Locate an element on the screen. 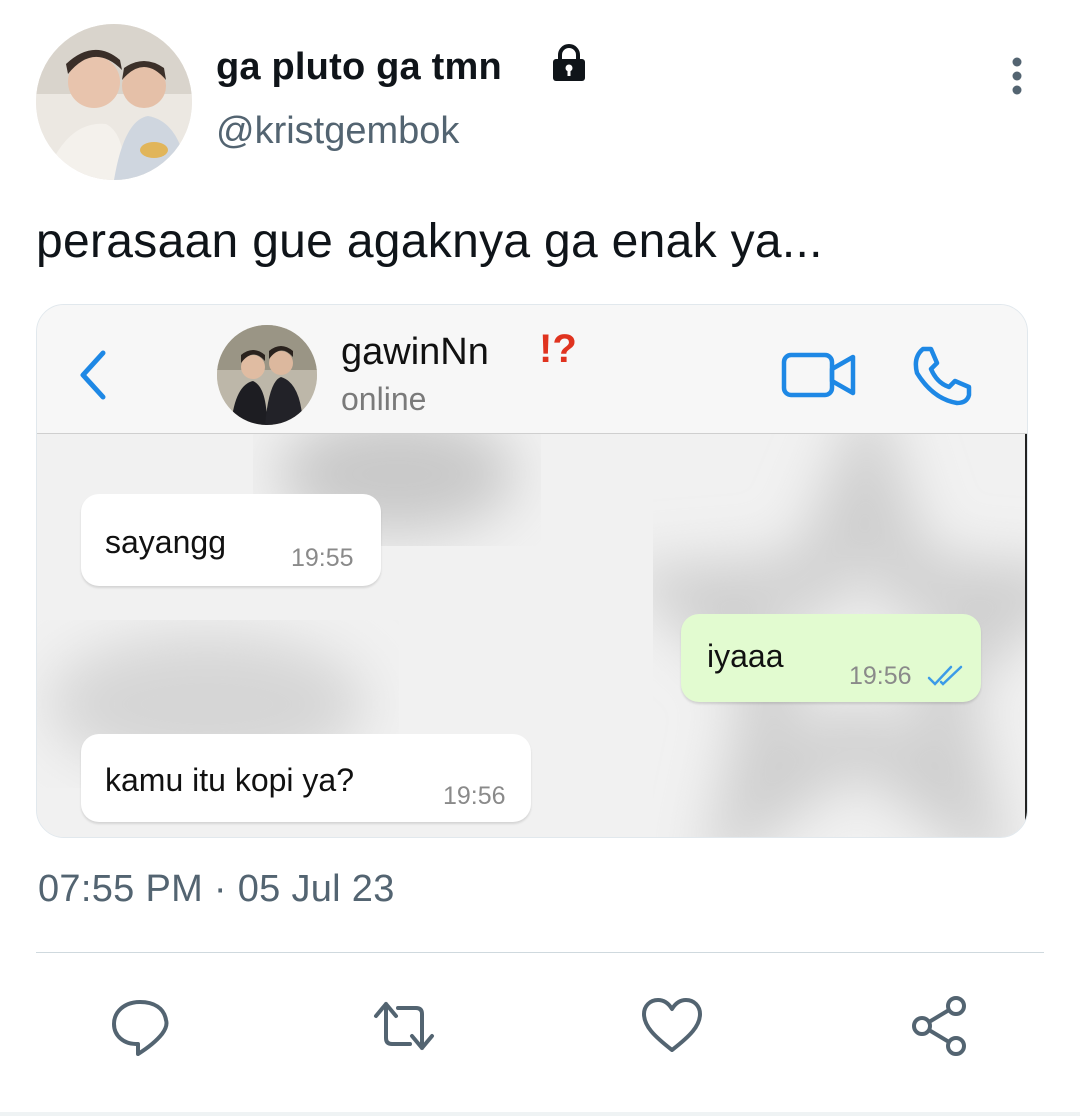 This screenshot has height=1116, width=1080. bottom-divider is located at coordinates (540, 1114).